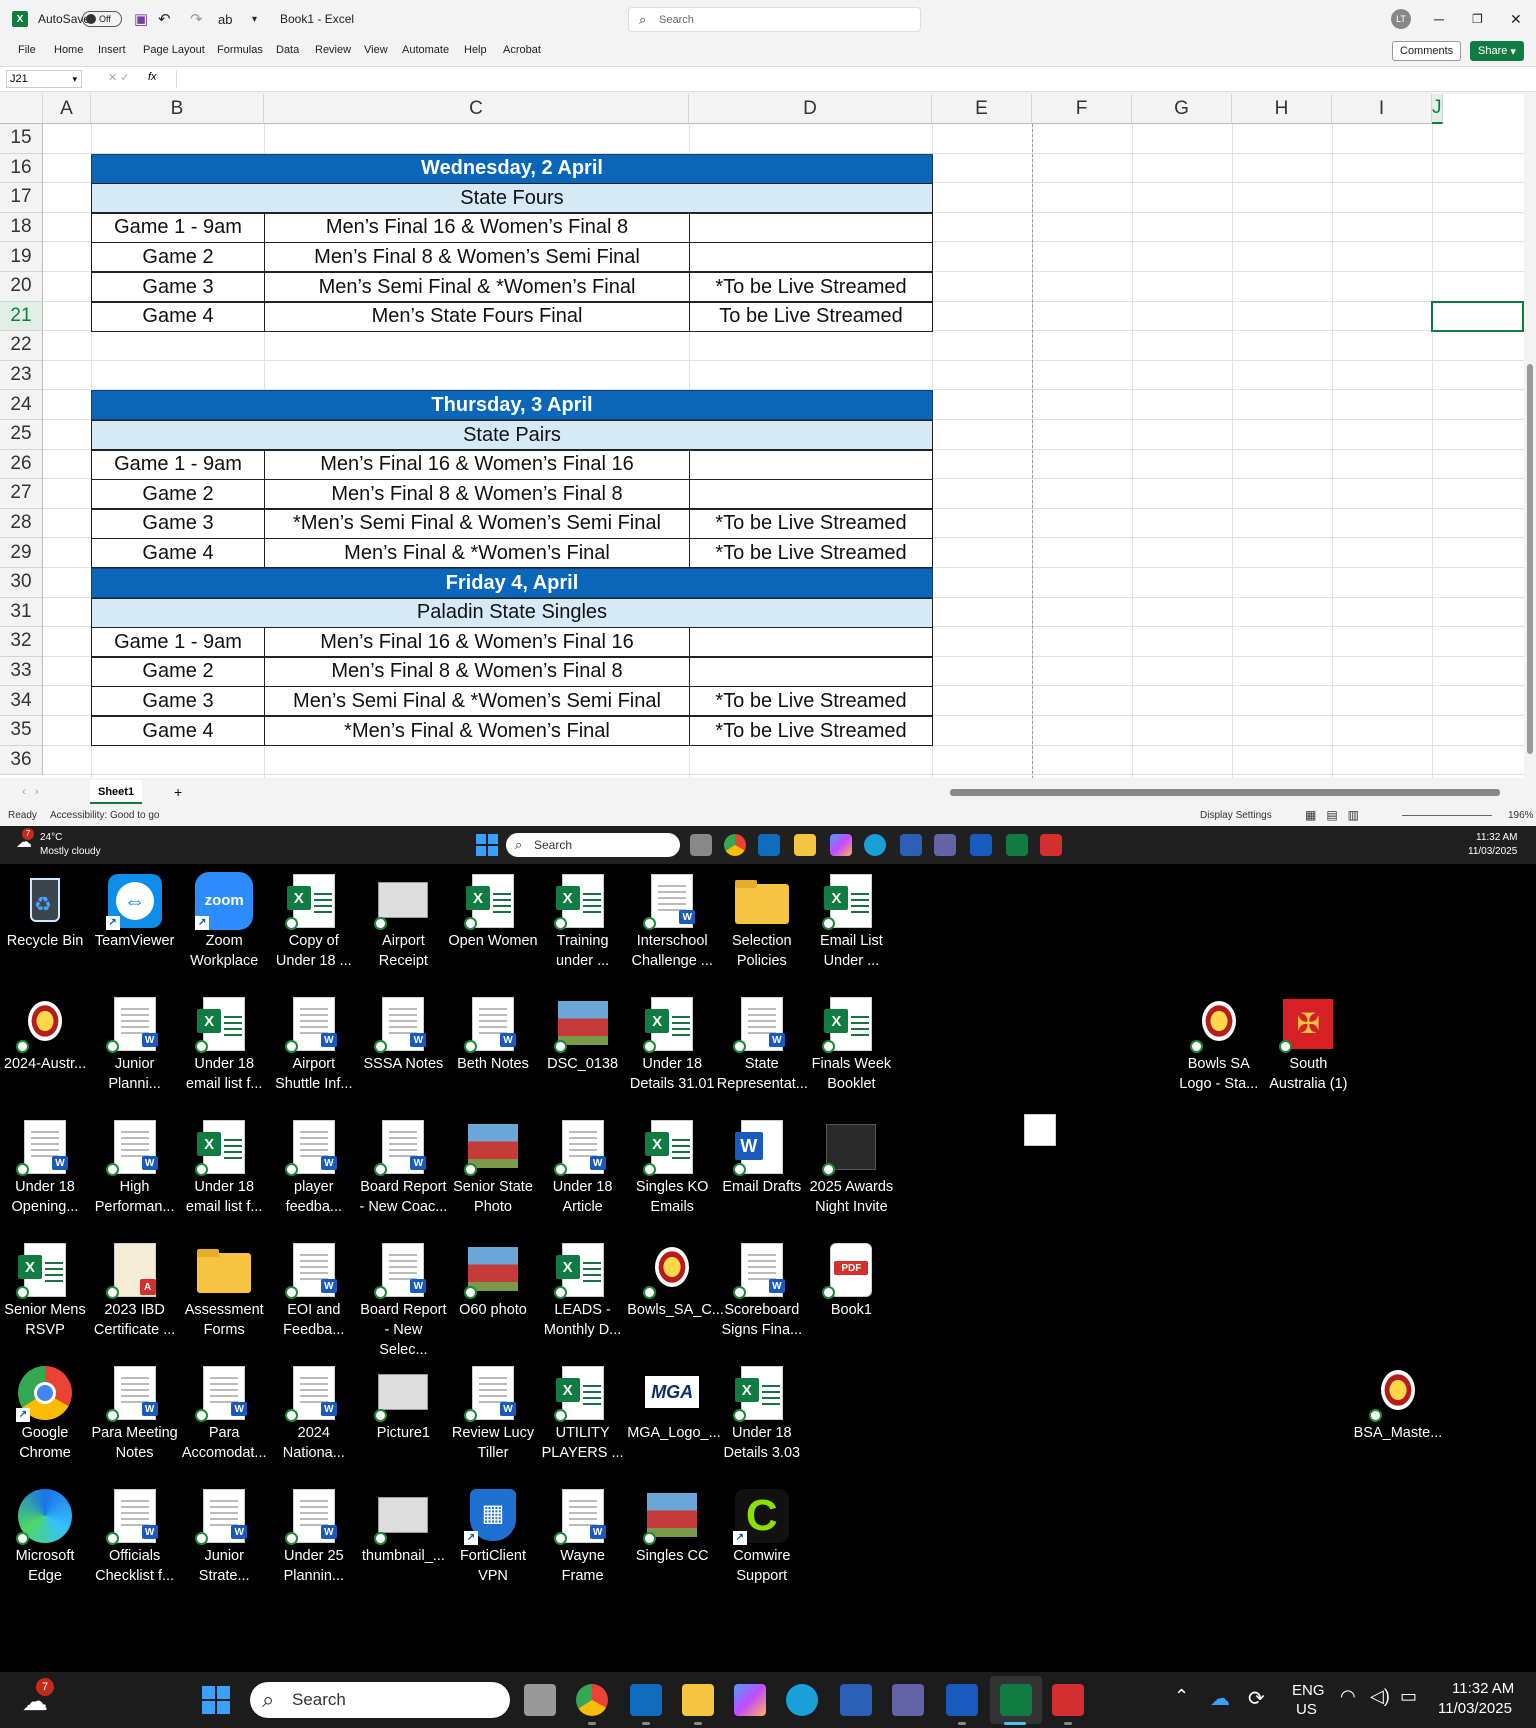 This screenshot has height=1728, width=1536. Describe the element at coordinates (141, 19) in the screenshot. I see `save-icon: ▣` at that location.